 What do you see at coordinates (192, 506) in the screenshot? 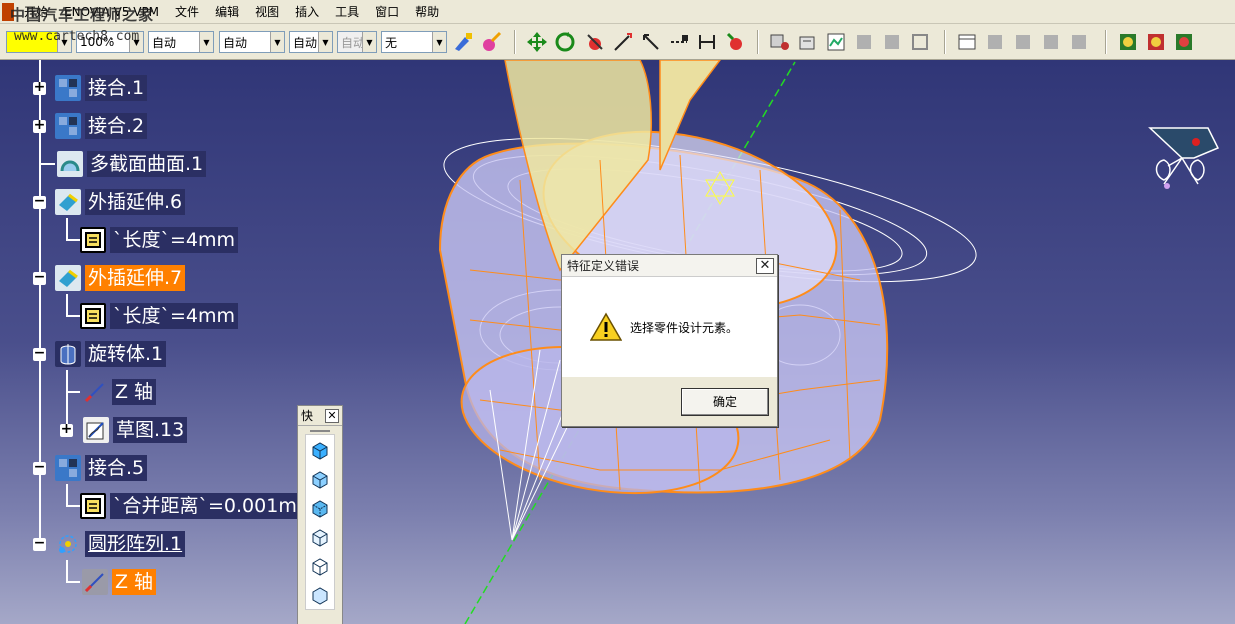
I see `tree-node-merge-distance-param: `合并距离`=0.001mm` at bounding box center [192, 506].